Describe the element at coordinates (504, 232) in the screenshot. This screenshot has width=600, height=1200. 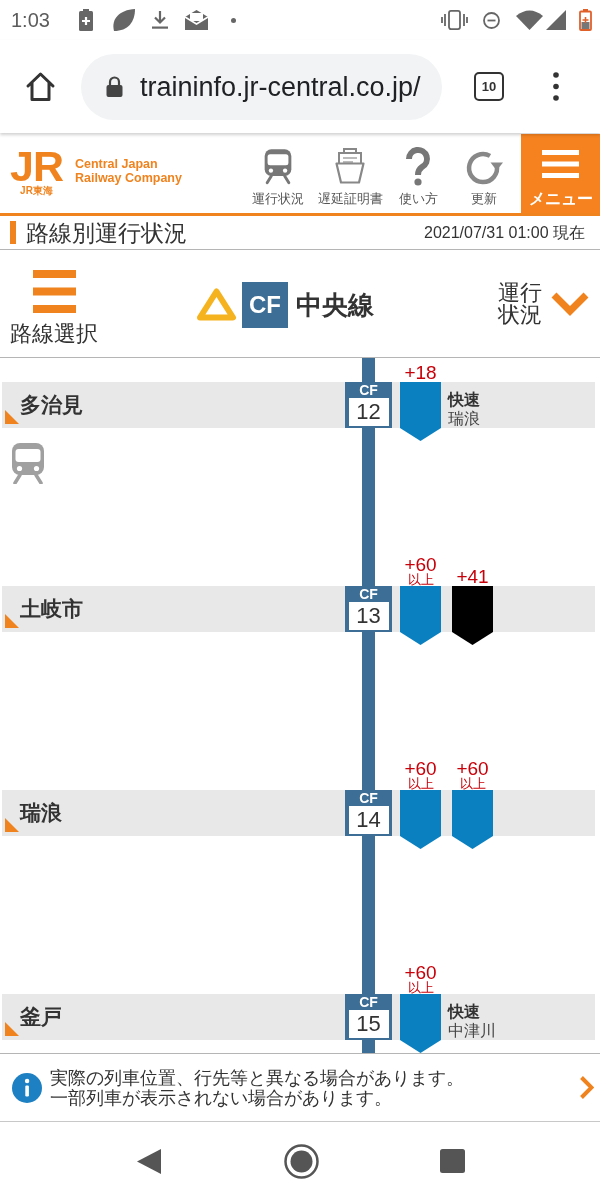
I see `timestamp: 2021/07/31 01:00 現在` at that location.